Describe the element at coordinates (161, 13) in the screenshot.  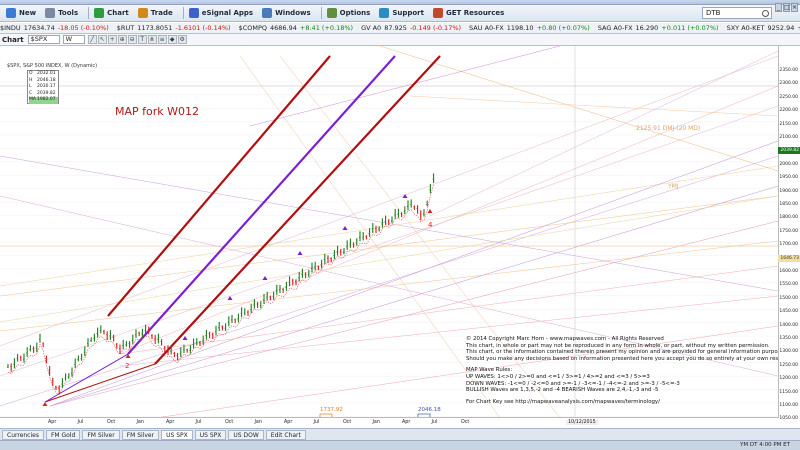
I see `toolbar-button-label: Trade` at that location.